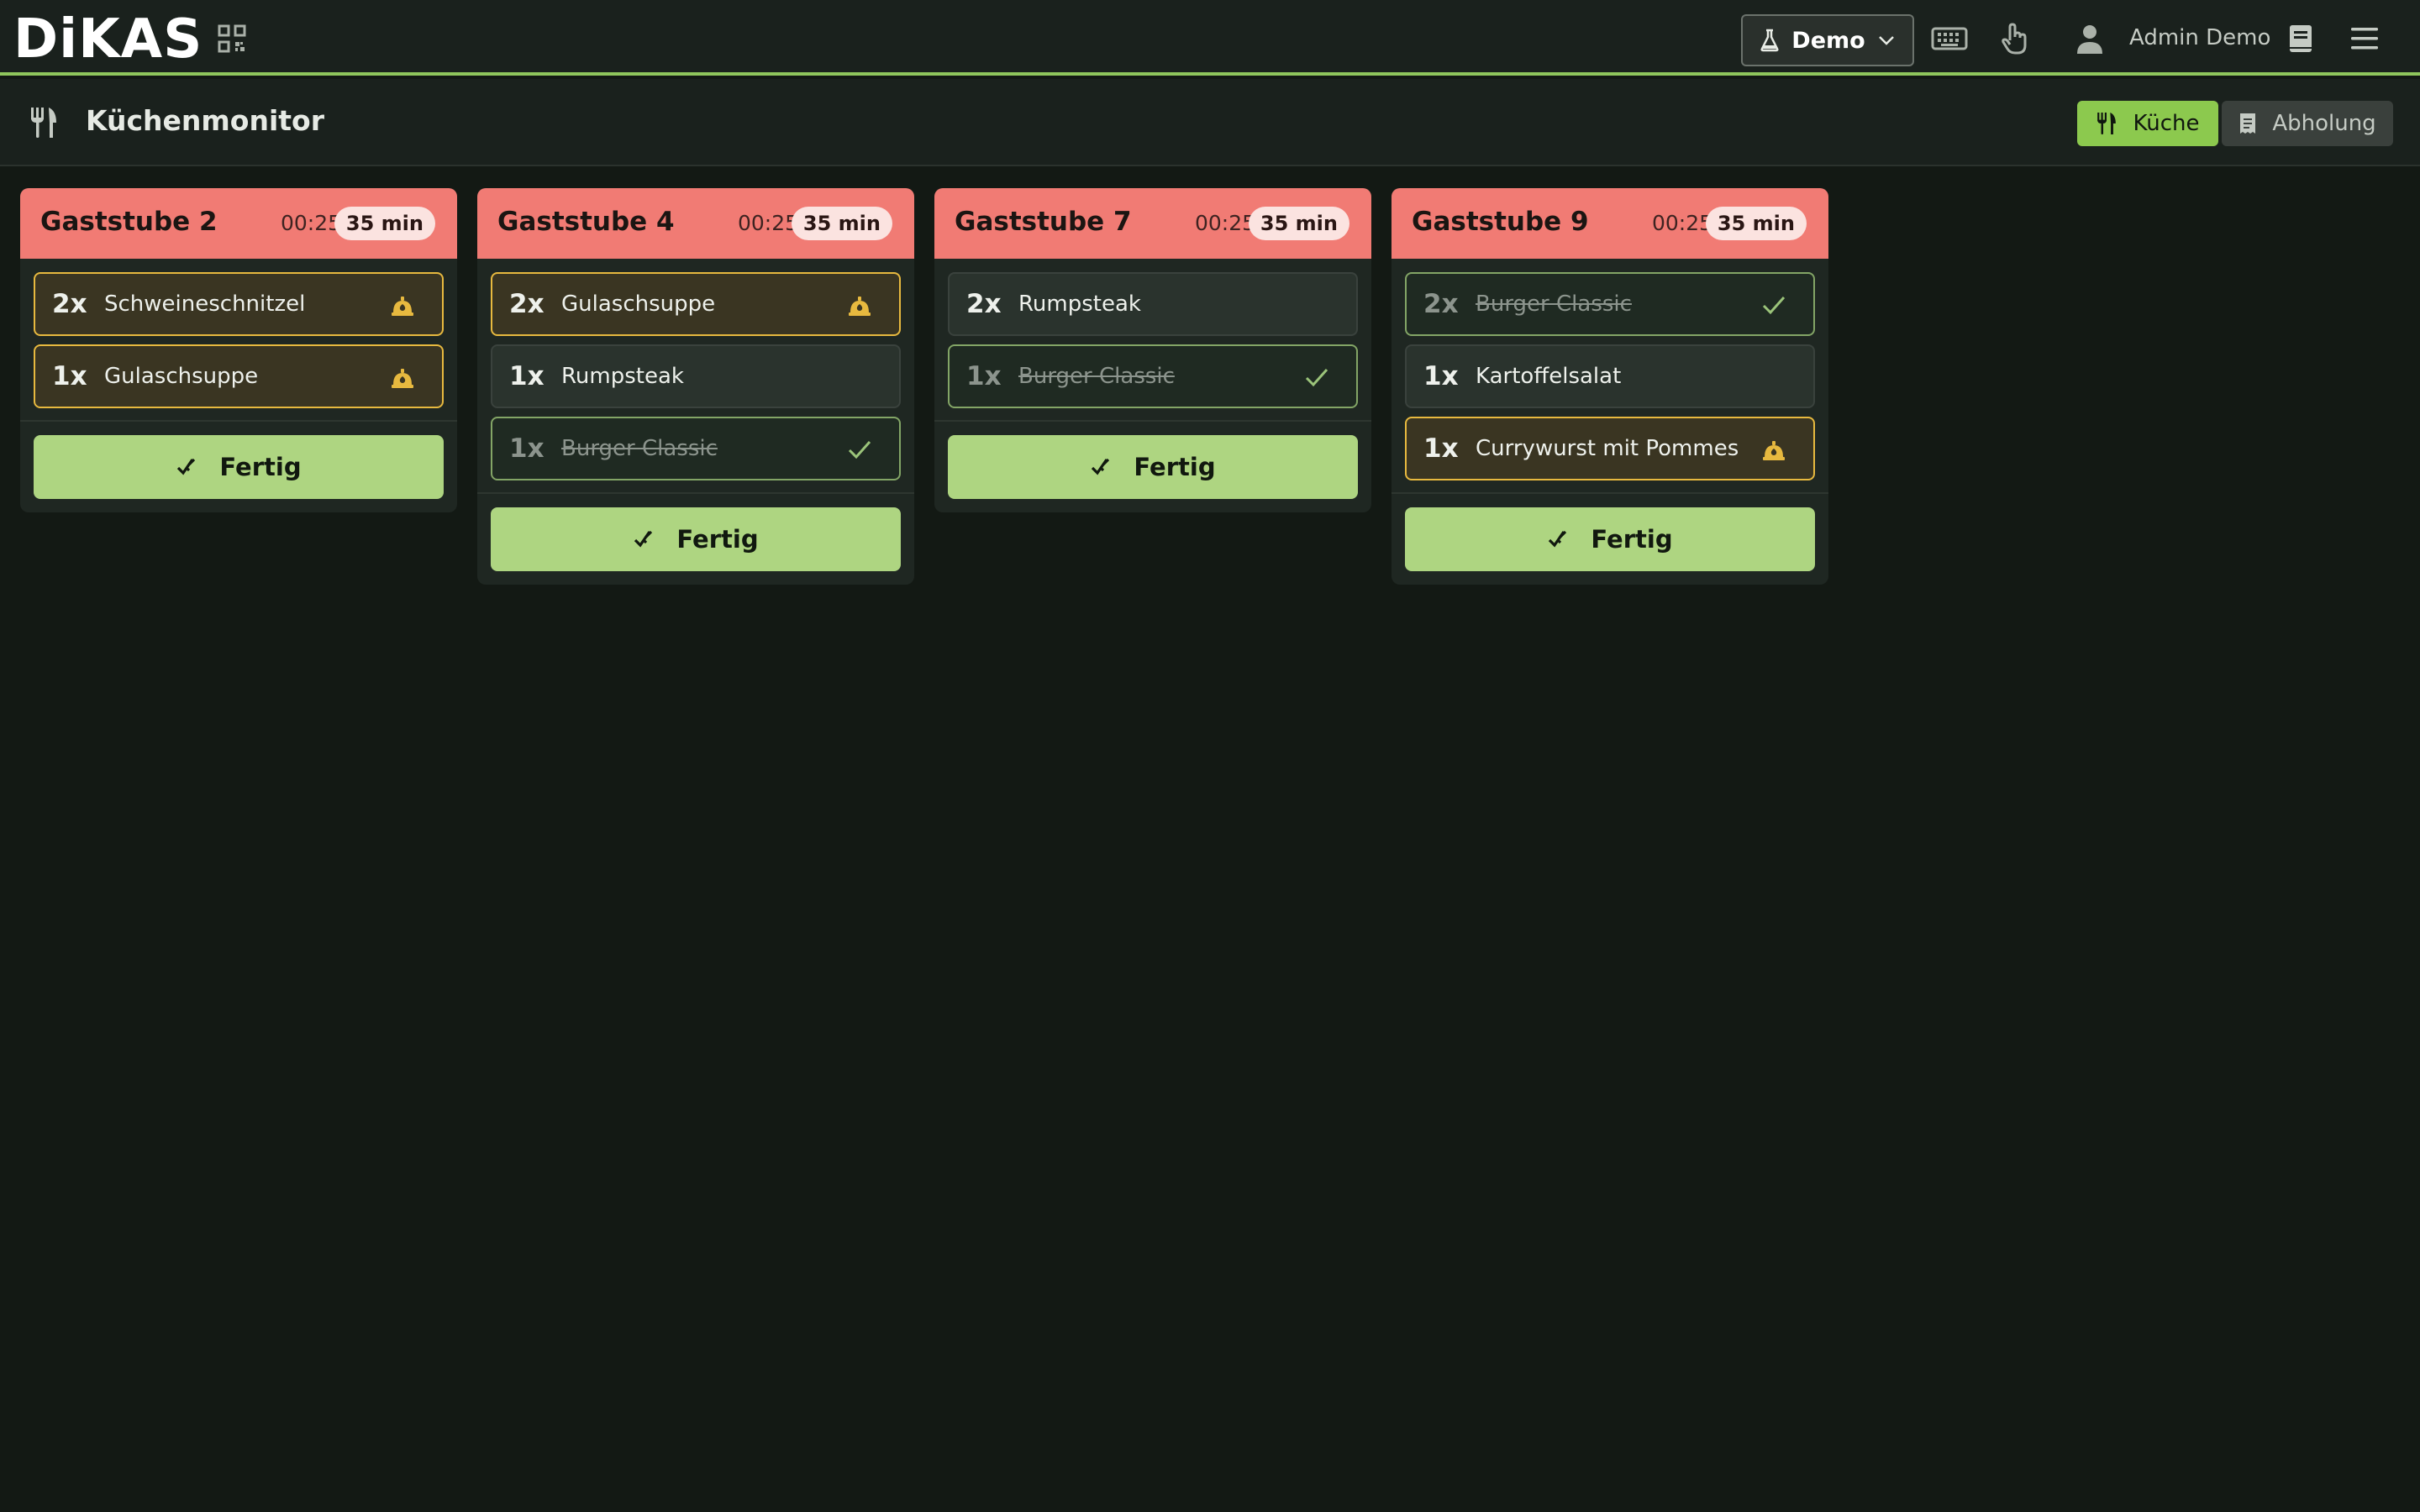  What do you see at coordinates (1043, 222) in the screenshot?
I see `order-table-name: Gaststube 7` at bounding box center [1043, 222].